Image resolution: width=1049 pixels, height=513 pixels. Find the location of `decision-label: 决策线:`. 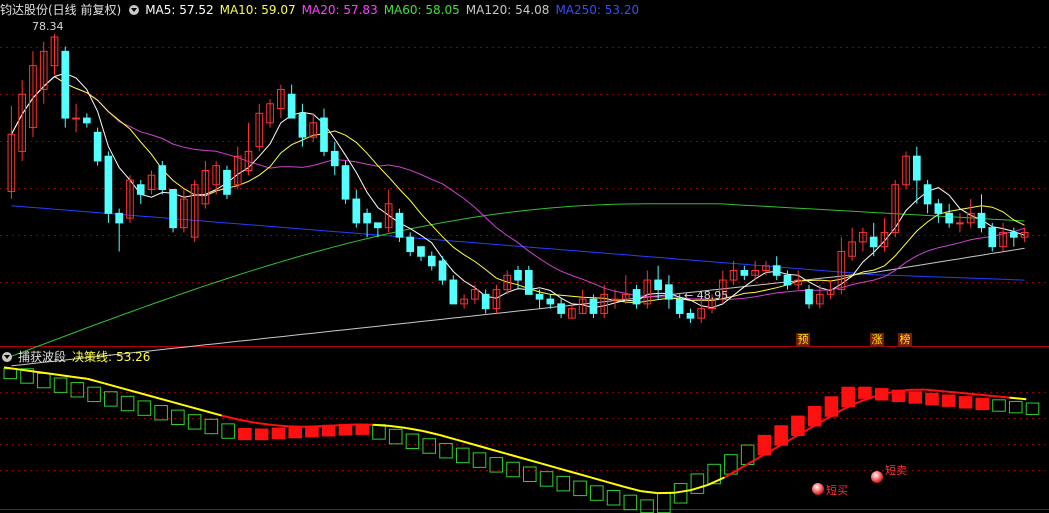

decision-label: 决策线: is located at coordinates (92, 357).